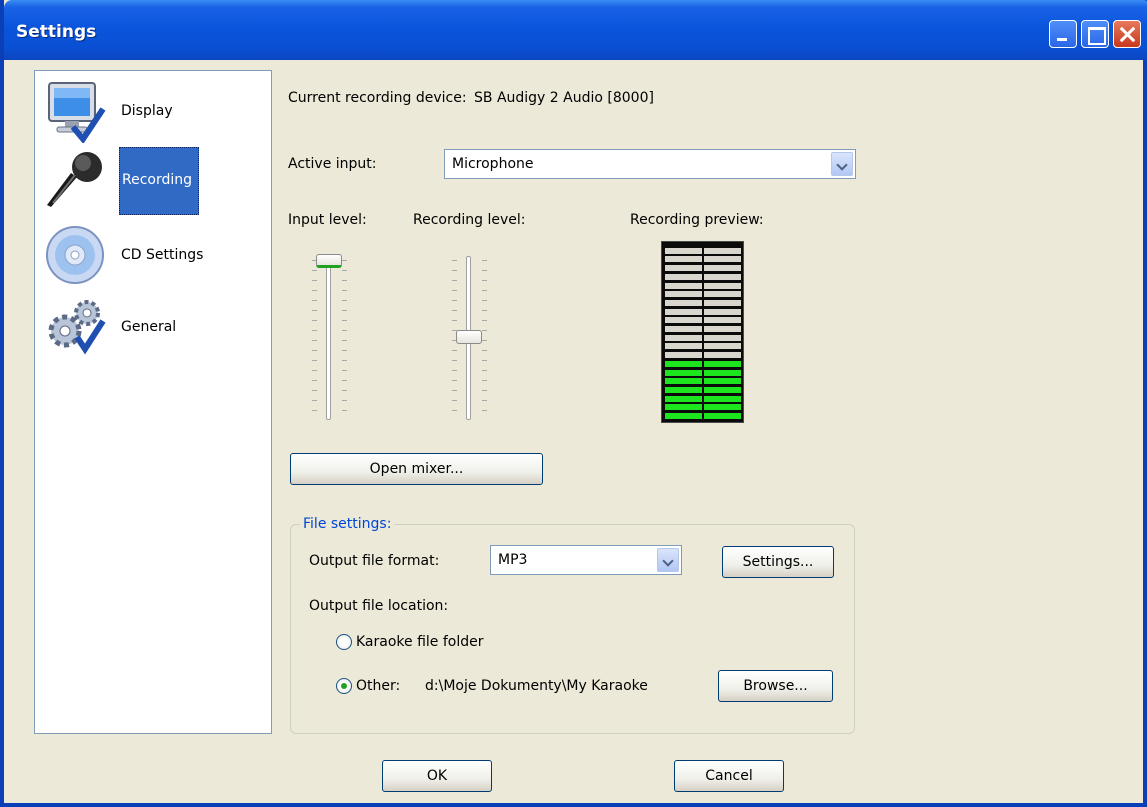 This screenshot has height=807, width=1147. I want to click on sidebar-item-display: Display, so click(153, 111).